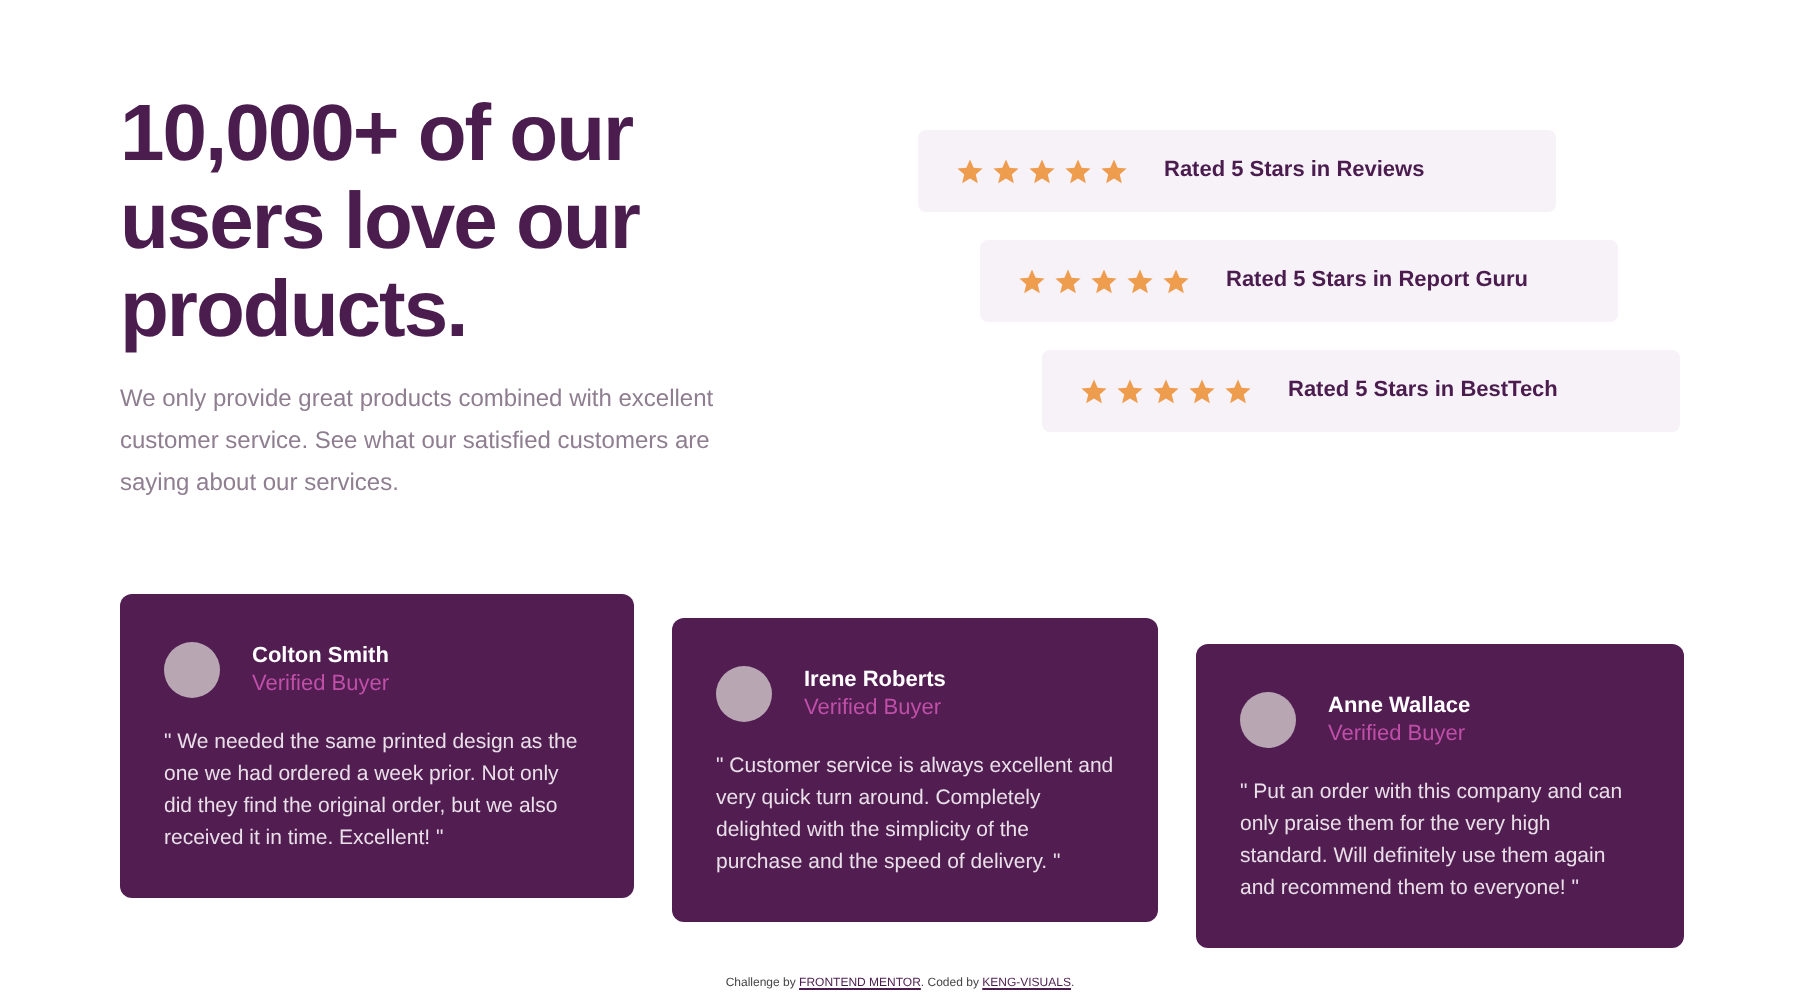 The width and height of the screenshot is (1800, 1000). Describe the element at coordinates (372, 791) in the screenshot. I see `testimonial-quote: " We needed the same printed design as the one we had ordered a week prior. Not only did they find the original order, but we also received it in time. Excellent! "` at that location.